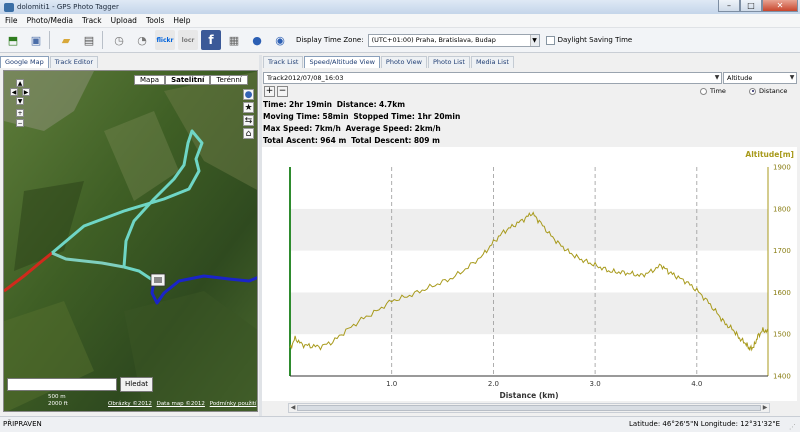 The width and height of the screenshot is (800, 432). Describe the element at coordinates (427, 128) in the screenshot. I see `stat-avgspeed-value: 2km/h` at that location.